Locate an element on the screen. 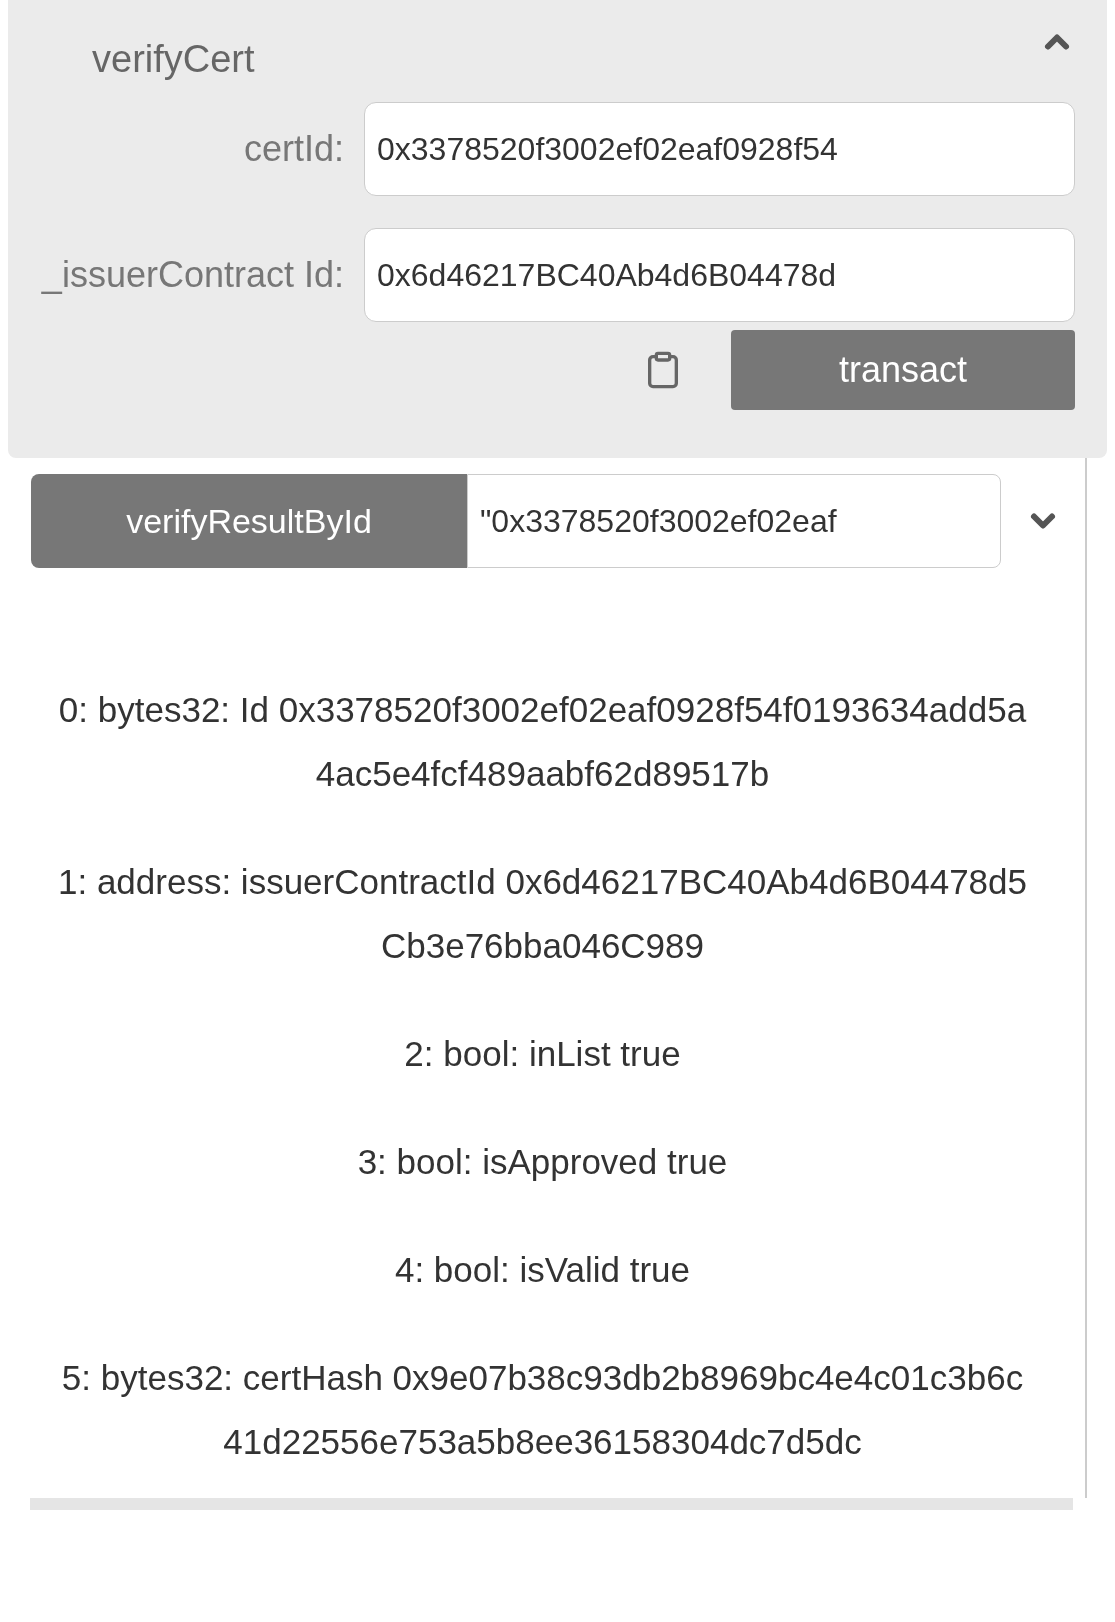  transact-button: transact is located at coordinates (903, 370).